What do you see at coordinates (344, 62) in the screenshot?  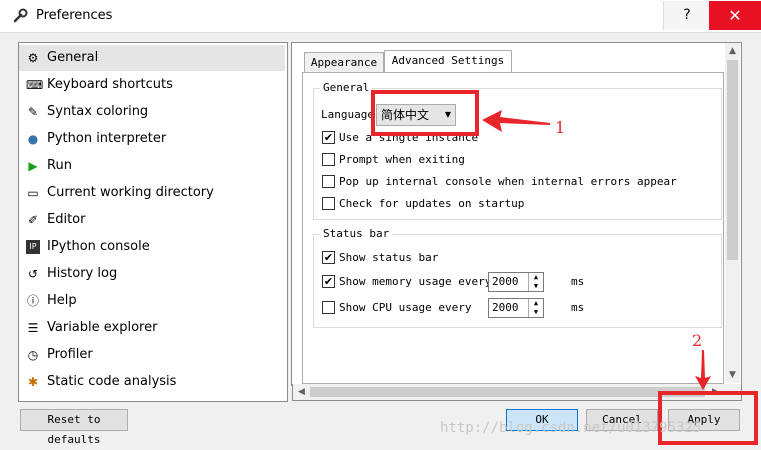 I see `tab-appearance: Appearance` at bounding box center [344, 62].